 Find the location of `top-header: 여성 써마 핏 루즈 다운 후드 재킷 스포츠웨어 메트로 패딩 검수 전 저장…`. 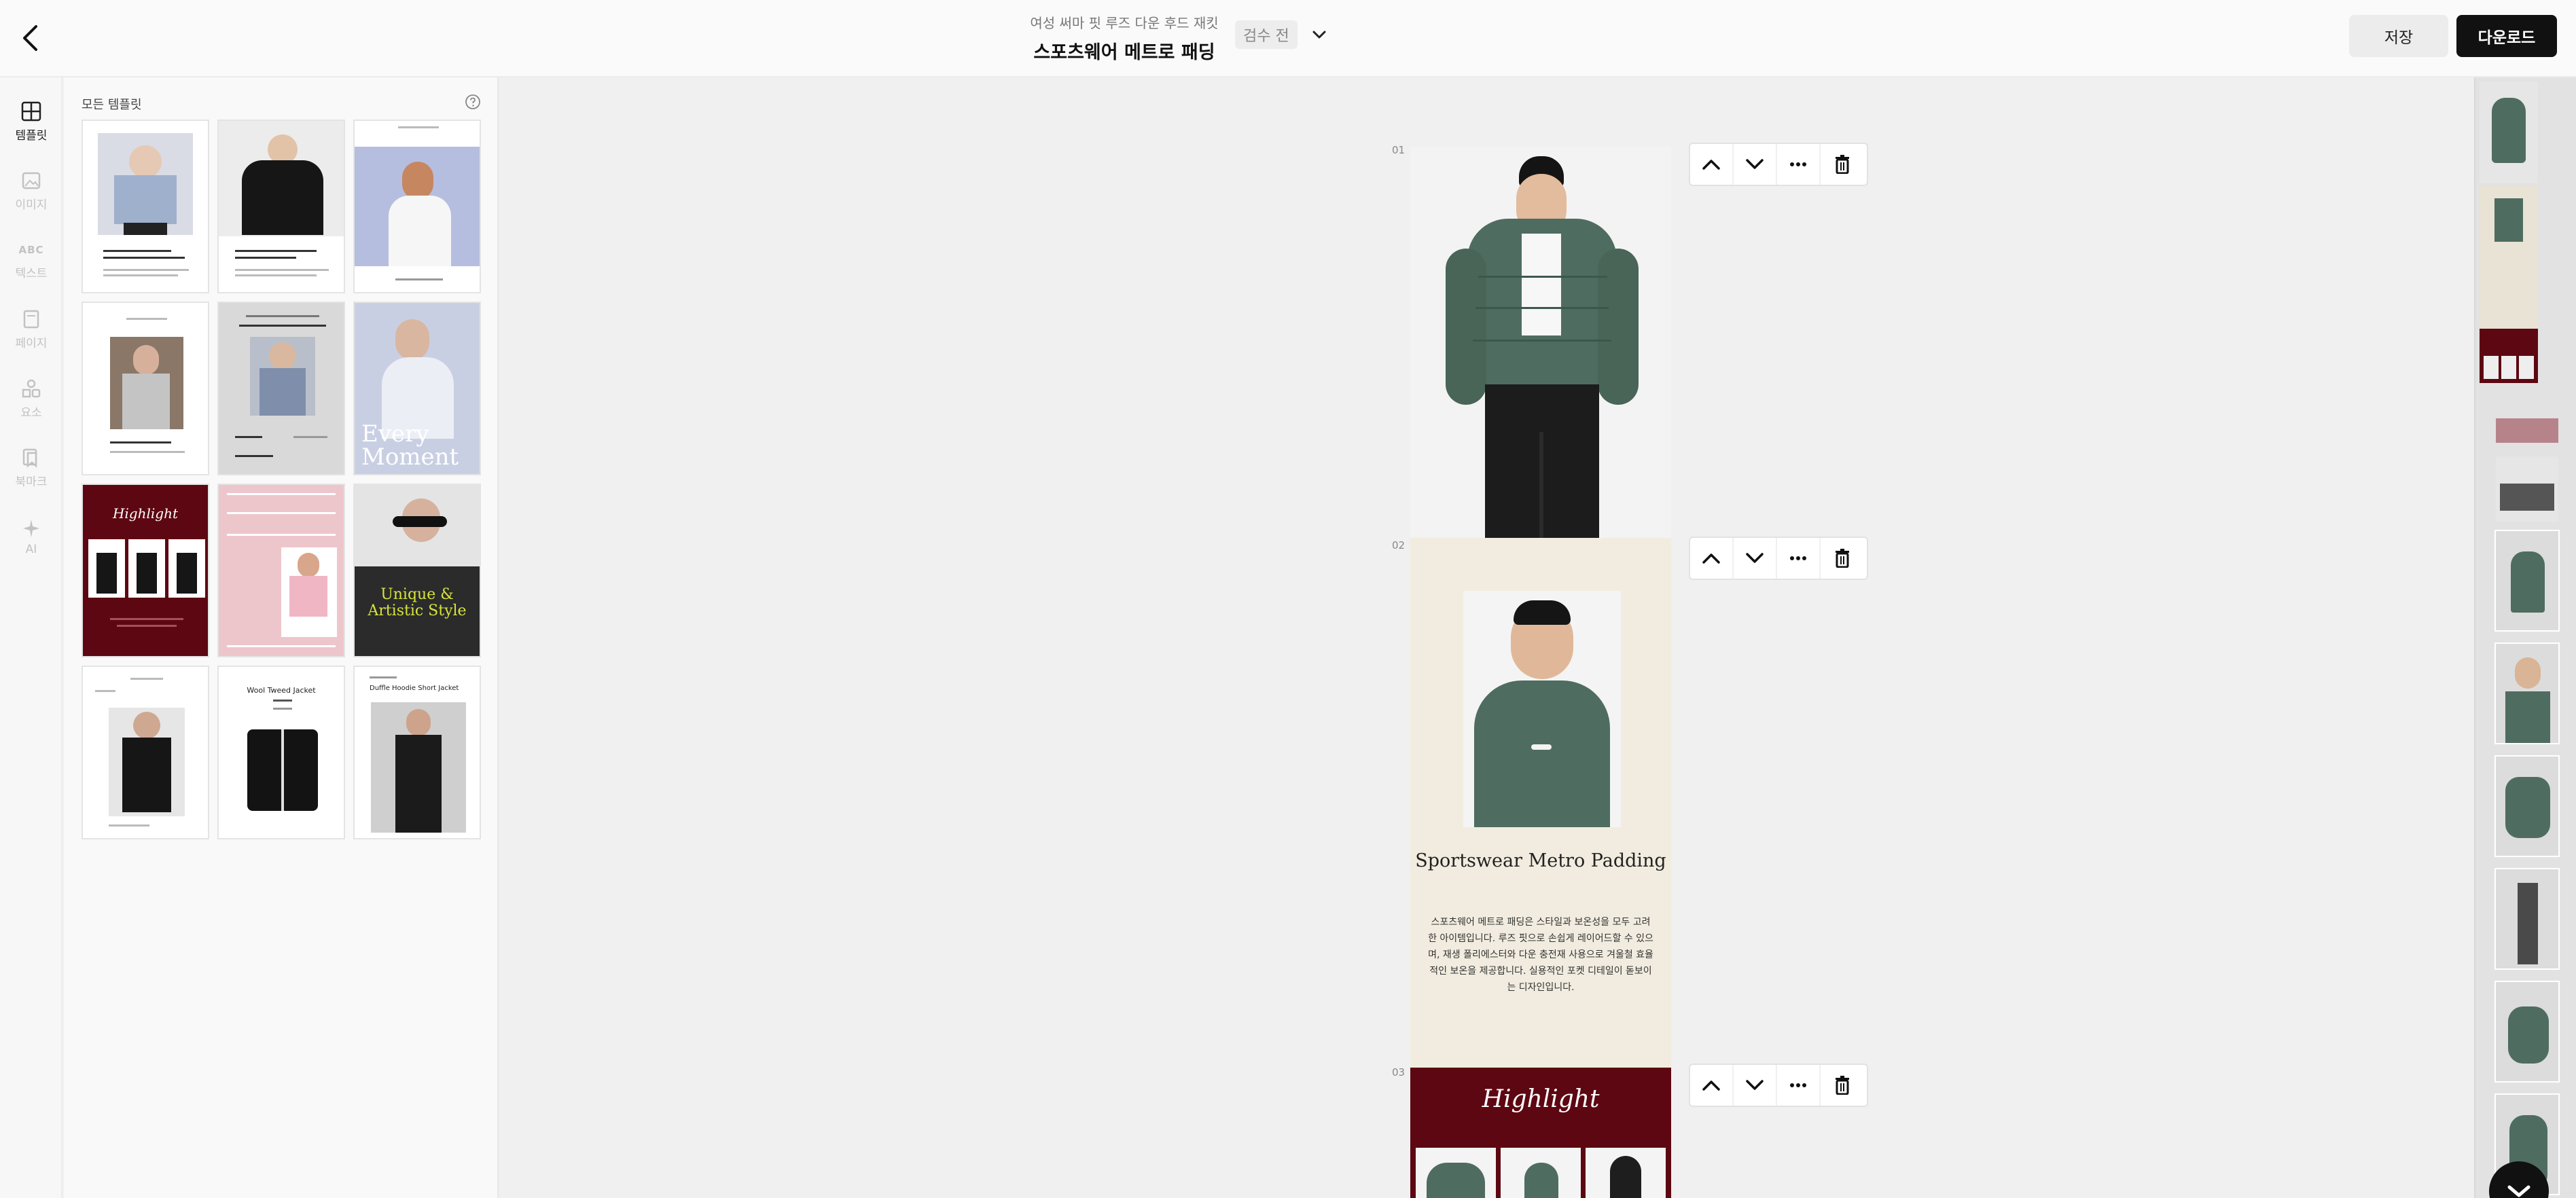

top-header: 여성 써마 핏 루즈 다운 후드 재킷 스포츠웨어 메트로 패딩 검수 전 저장… is located at coordinates (1288, 39).